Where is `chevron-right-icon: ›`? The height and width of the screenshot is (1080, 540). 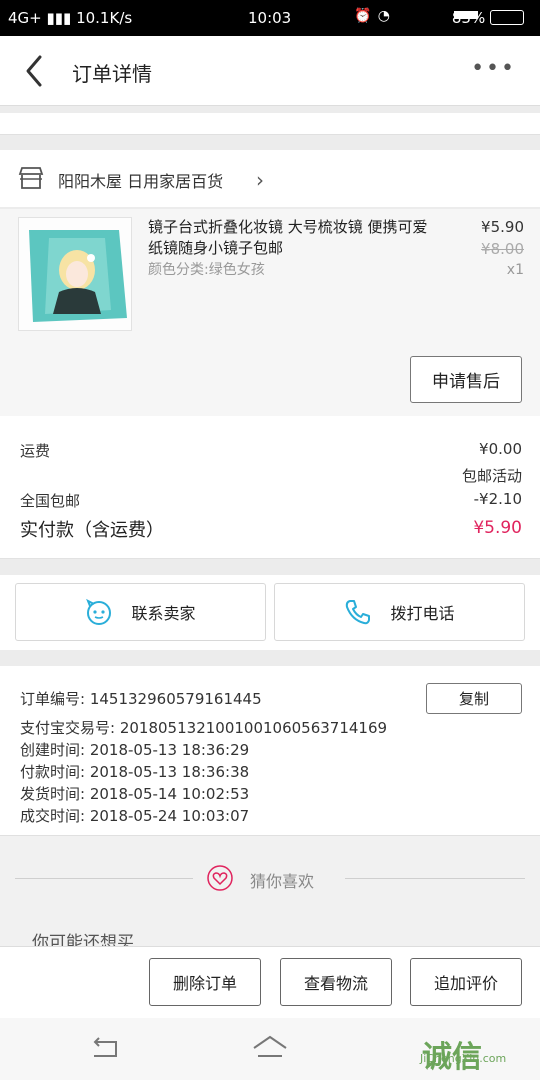
chevron-right-icon: › is located at coordinates (260, 180).